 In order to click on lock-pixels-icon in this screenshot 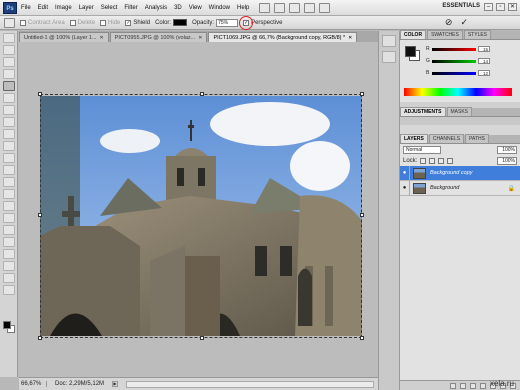, I will do `click(432, 160)`.